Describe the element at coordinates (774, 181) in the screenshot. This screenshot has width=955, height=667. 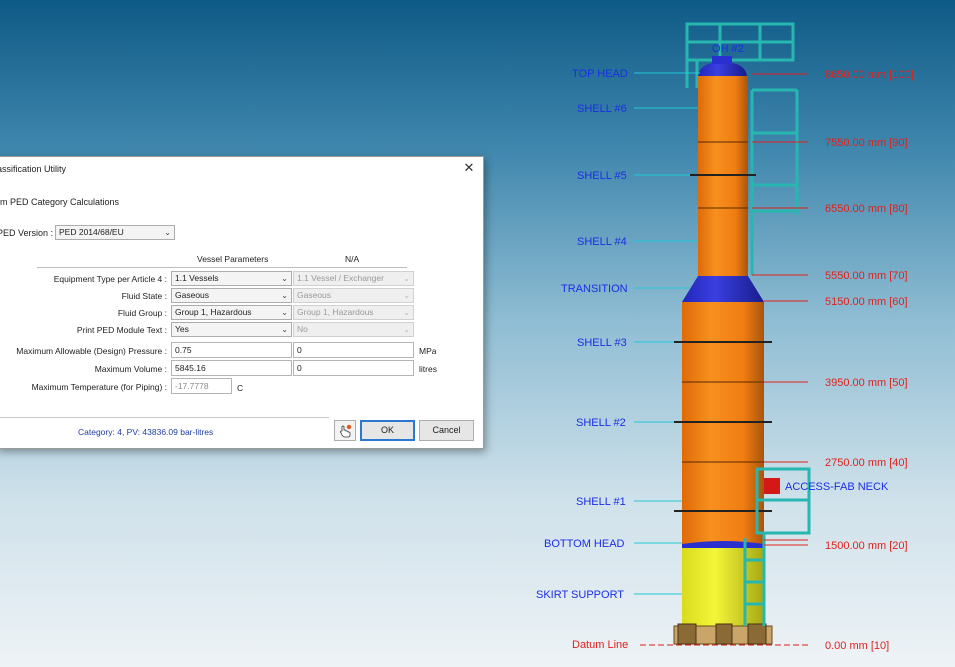
I see `upper-ladder` at that location.